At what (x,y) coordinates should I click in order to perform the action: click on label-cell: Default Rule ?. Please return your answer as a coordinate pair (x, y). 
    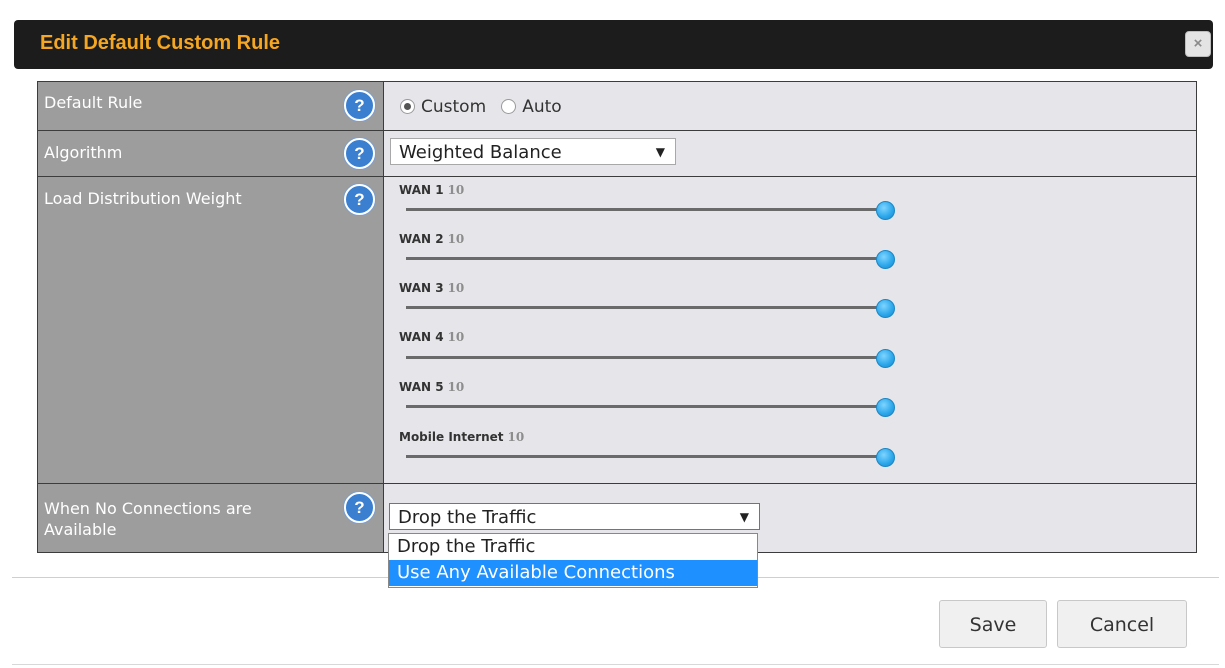
    Looking at the image, I should click on (210, 106).